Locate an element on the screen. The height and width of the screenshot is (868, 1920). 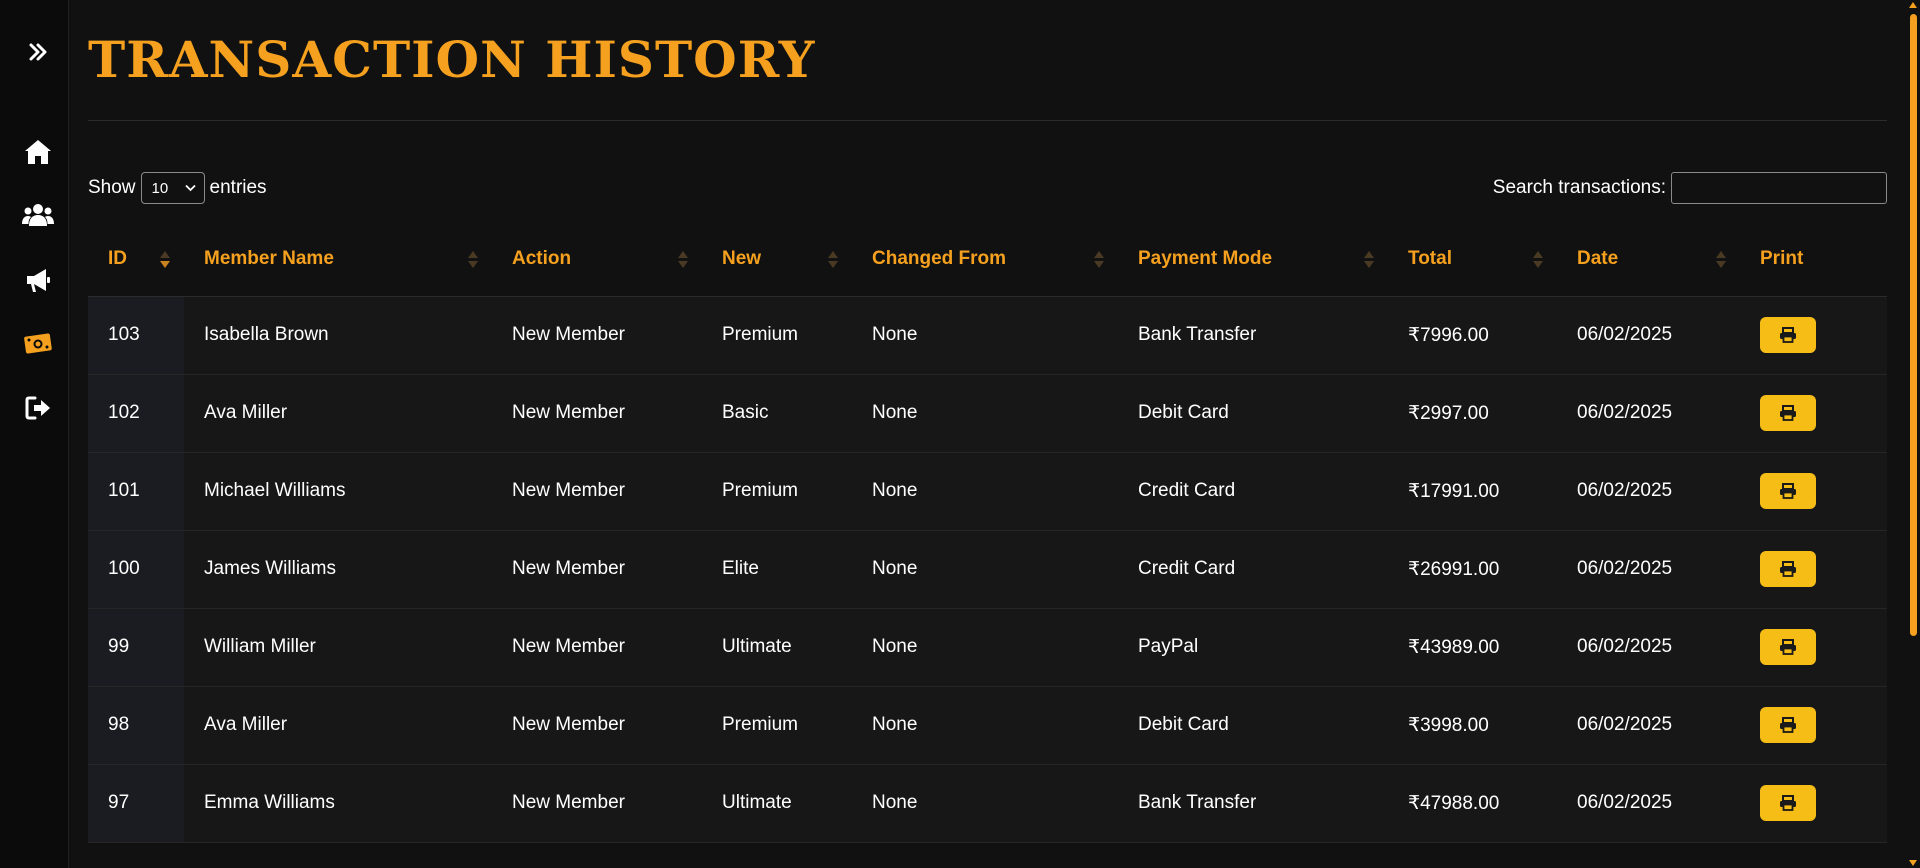
entries-length-control: Show 10 entries is located at coordinates (177, 188).